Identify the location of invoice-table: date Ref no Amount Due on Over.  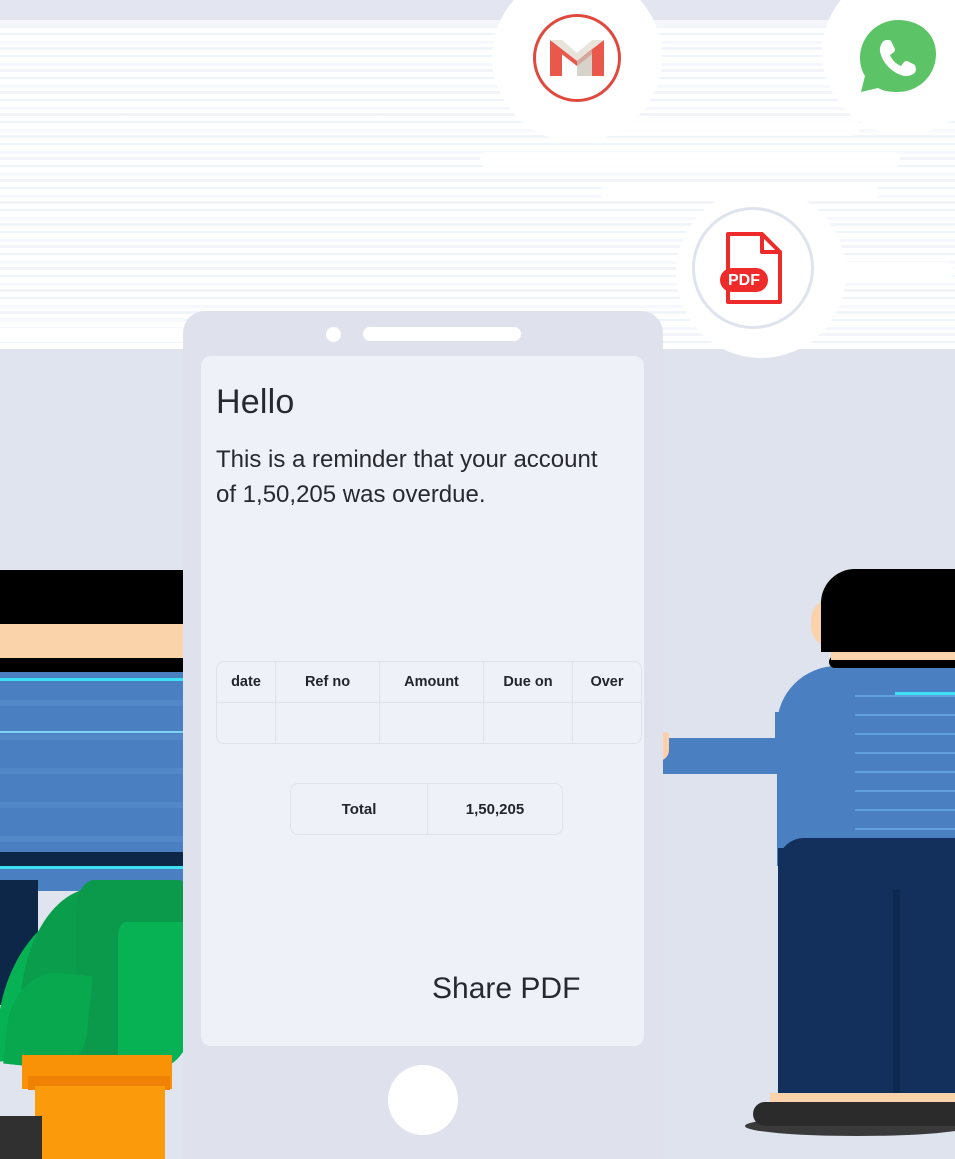
(429, 702).